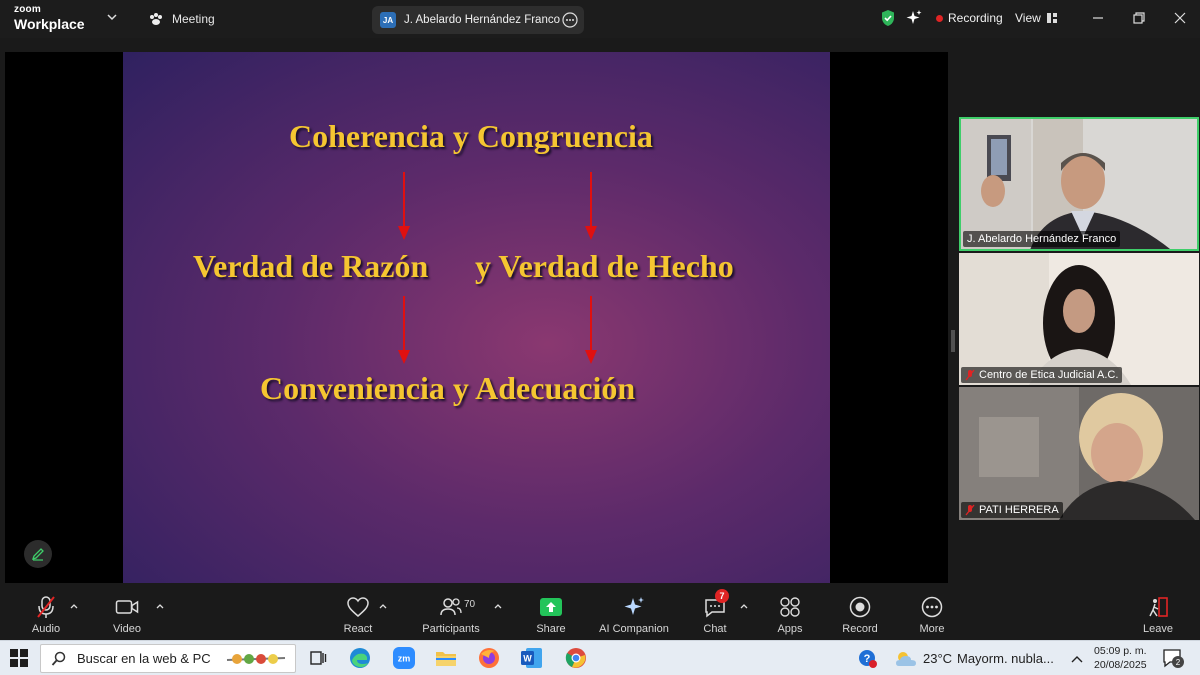  What do you see at coordinates (388, 20) in the screenshot?
I see `presenter-badge: JA` at bounding box center [388, 20].